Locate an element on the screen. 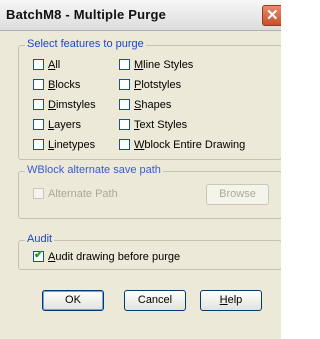  features-group-label: Select features to purge is located at coordinates (85, 44).